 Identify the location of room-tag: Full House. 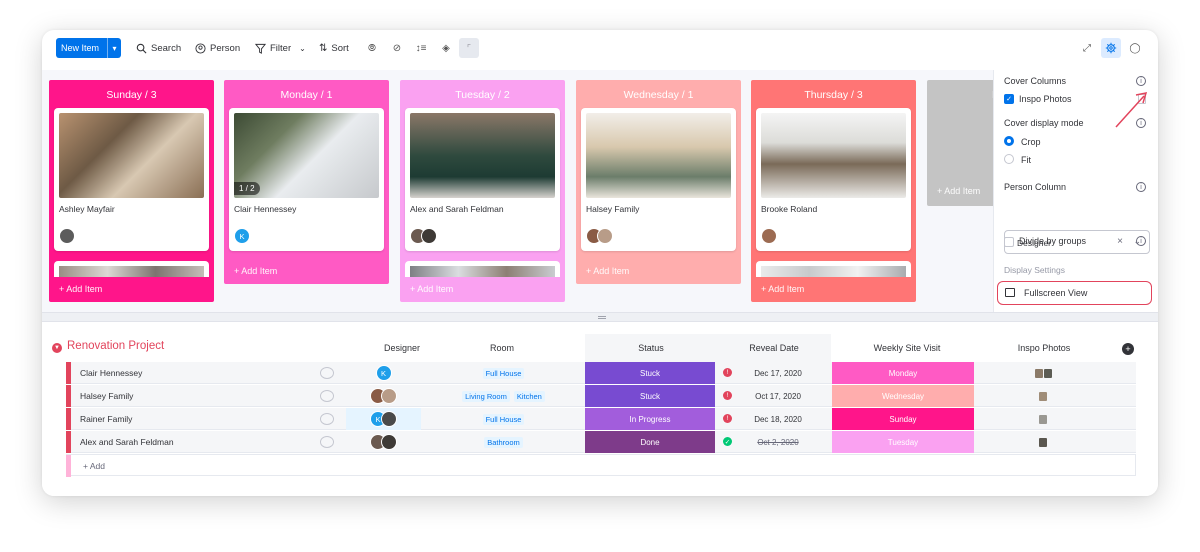
(503, 419).